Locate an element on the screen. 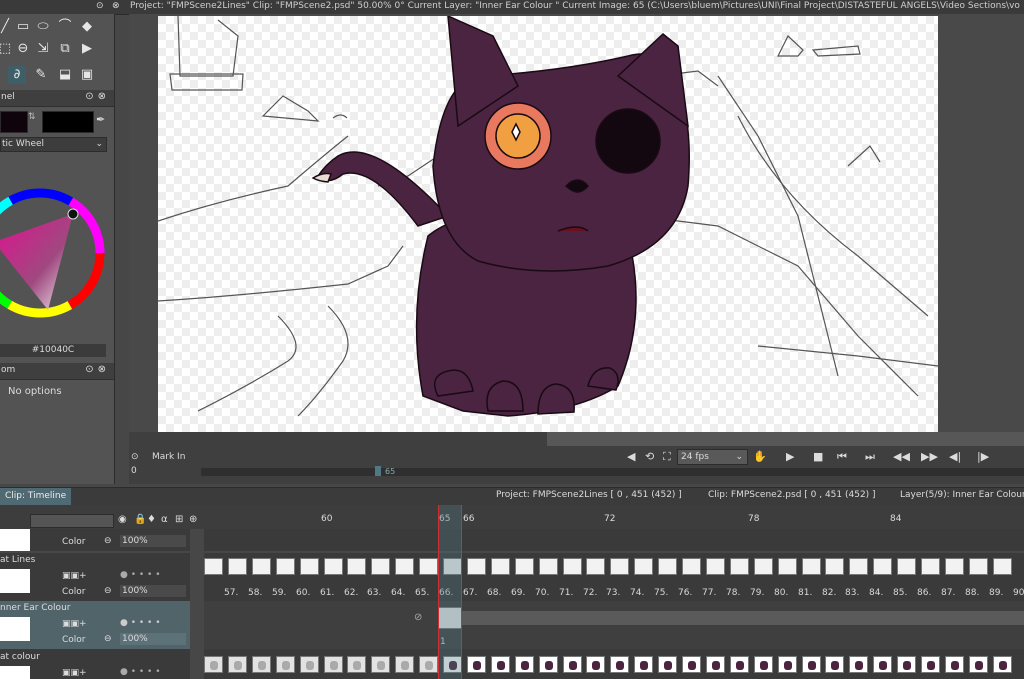  track-empty is located at coordinates (614, 540).